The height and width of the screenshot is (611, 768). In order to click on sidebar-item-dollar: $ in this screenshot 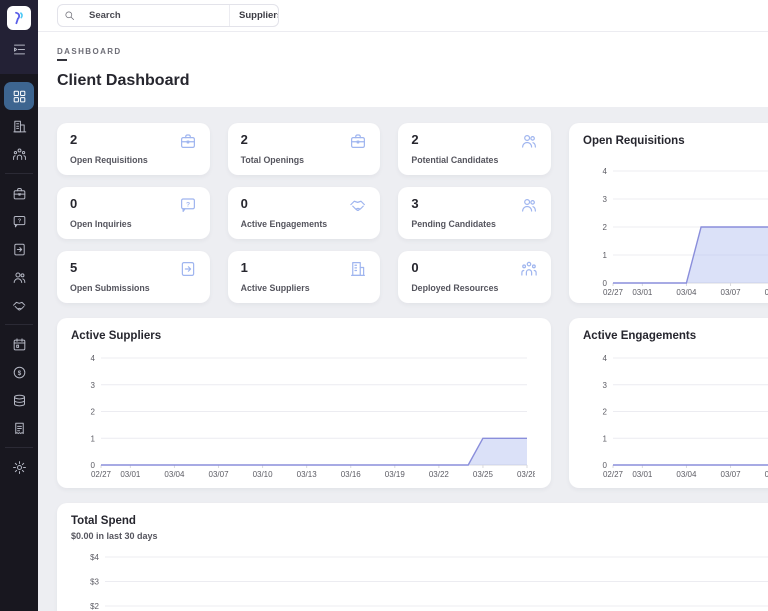, I will do `click(19, 372)`.